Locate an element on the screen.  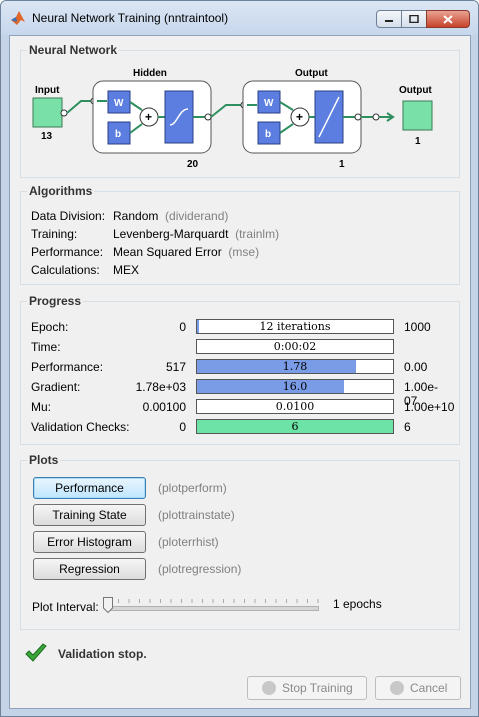
progress-label: Mu: is located at coordinates (41, 407).